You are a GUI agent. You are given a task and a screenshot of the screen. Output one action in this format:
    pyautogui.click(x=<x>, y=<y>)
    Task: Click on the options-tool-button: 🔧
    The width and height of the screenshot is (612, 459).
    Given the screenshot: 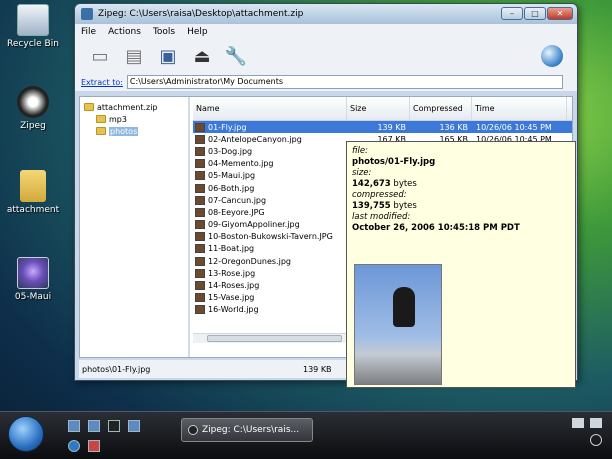 What is the action you would take?
    pyautogui.click(x=236, y=56)
    